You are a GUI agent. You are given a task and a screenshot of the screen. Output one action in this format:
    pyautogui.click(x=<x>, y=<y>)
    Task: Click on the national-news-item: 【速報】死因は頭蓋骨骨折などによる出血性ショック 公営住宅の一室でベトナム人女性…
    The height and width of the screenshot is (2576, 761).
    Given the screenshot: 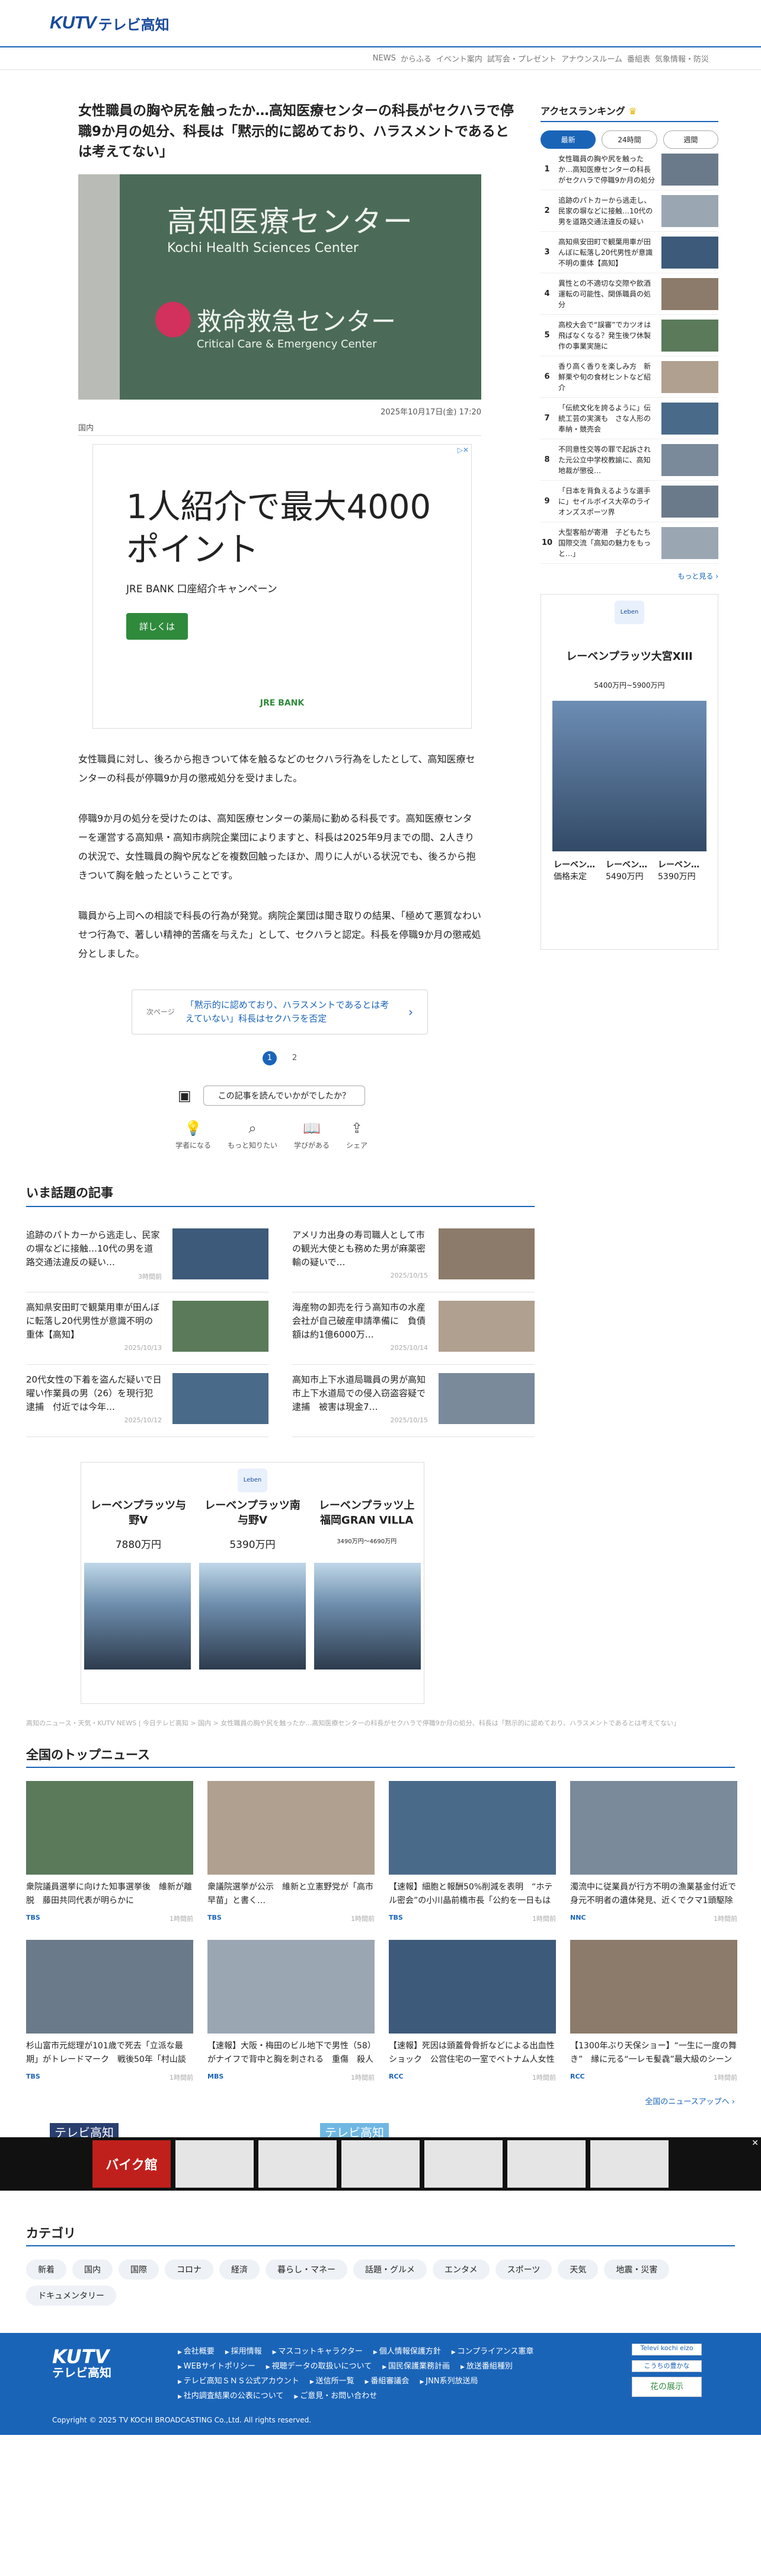 What is the action you would take?
    pyautogui.click(x=473, y=2010)
    